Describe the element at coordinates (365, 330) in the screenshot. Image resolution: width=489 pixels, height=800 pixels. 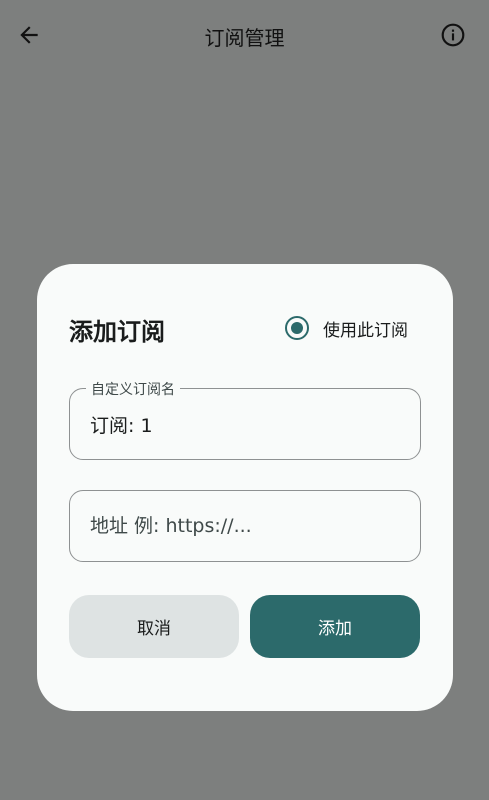
I see `use-subscription-label: 使用此订阅` at that location.